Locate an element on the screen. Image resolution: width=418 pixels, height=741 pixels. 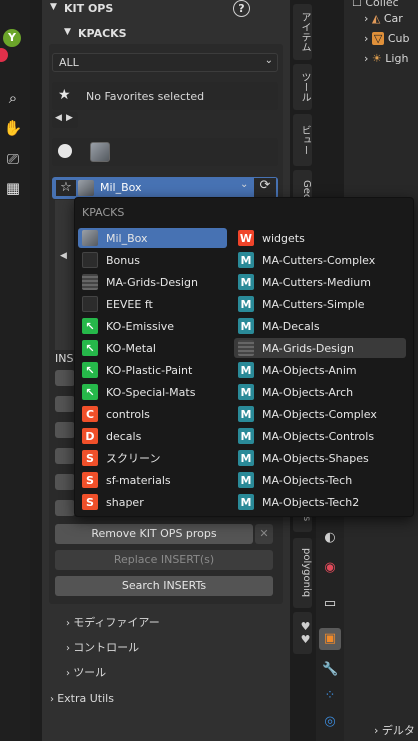
kpack-menu-item: Ccontrols is located at coordinates (152, 414).